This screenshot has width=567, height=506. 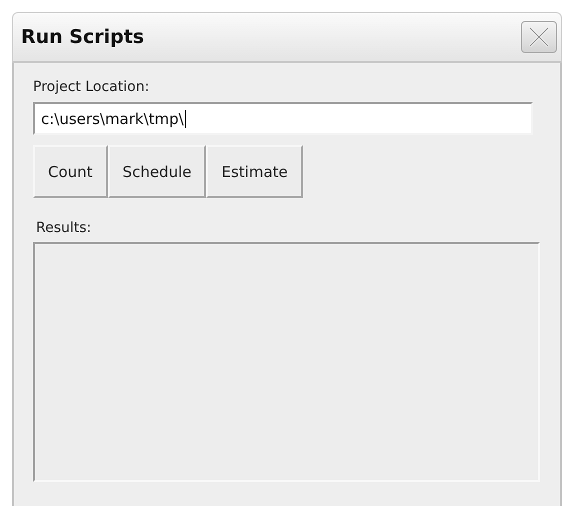 I want to click on close-button, so click(x=539, y=37).